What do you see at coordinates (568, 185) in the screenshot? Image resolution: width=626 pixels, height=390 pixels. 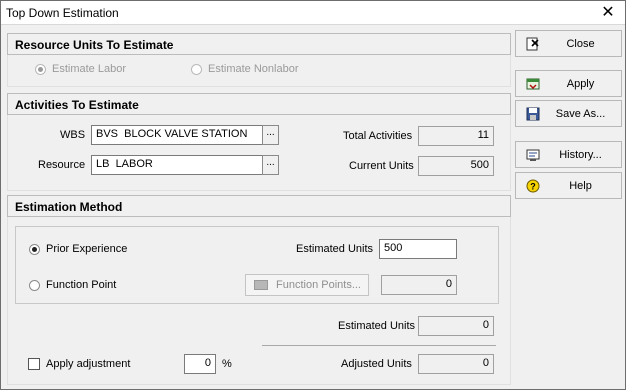 I see `help-button: ? Help` at bounding box center [568, 185].